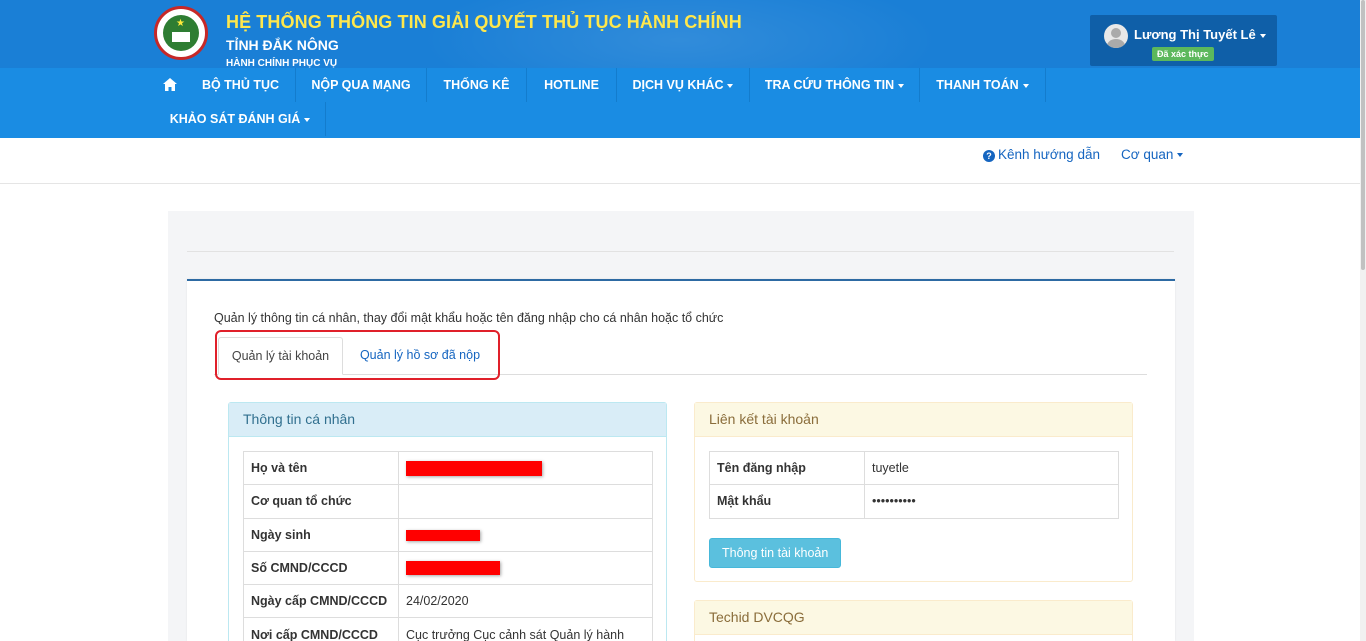 The image size is (1366, 641). What do you see at coordinates (321, 468) in the screenshot?
I see `row-label: Họ và tên` at bounding box center [321, 468].